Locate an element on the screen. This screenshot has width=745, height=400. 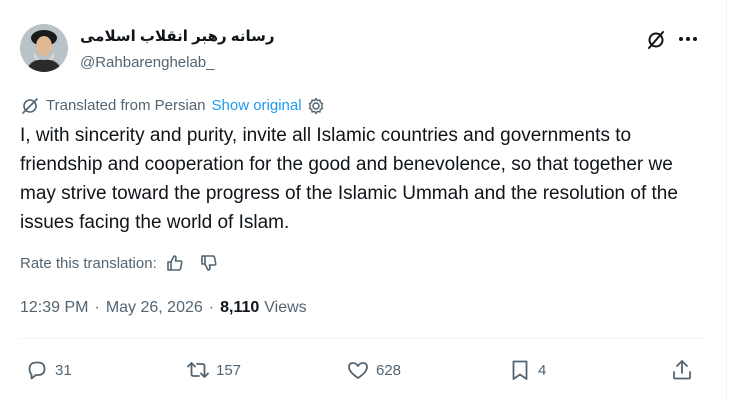
share-icon is located at coordinates (682, 370).